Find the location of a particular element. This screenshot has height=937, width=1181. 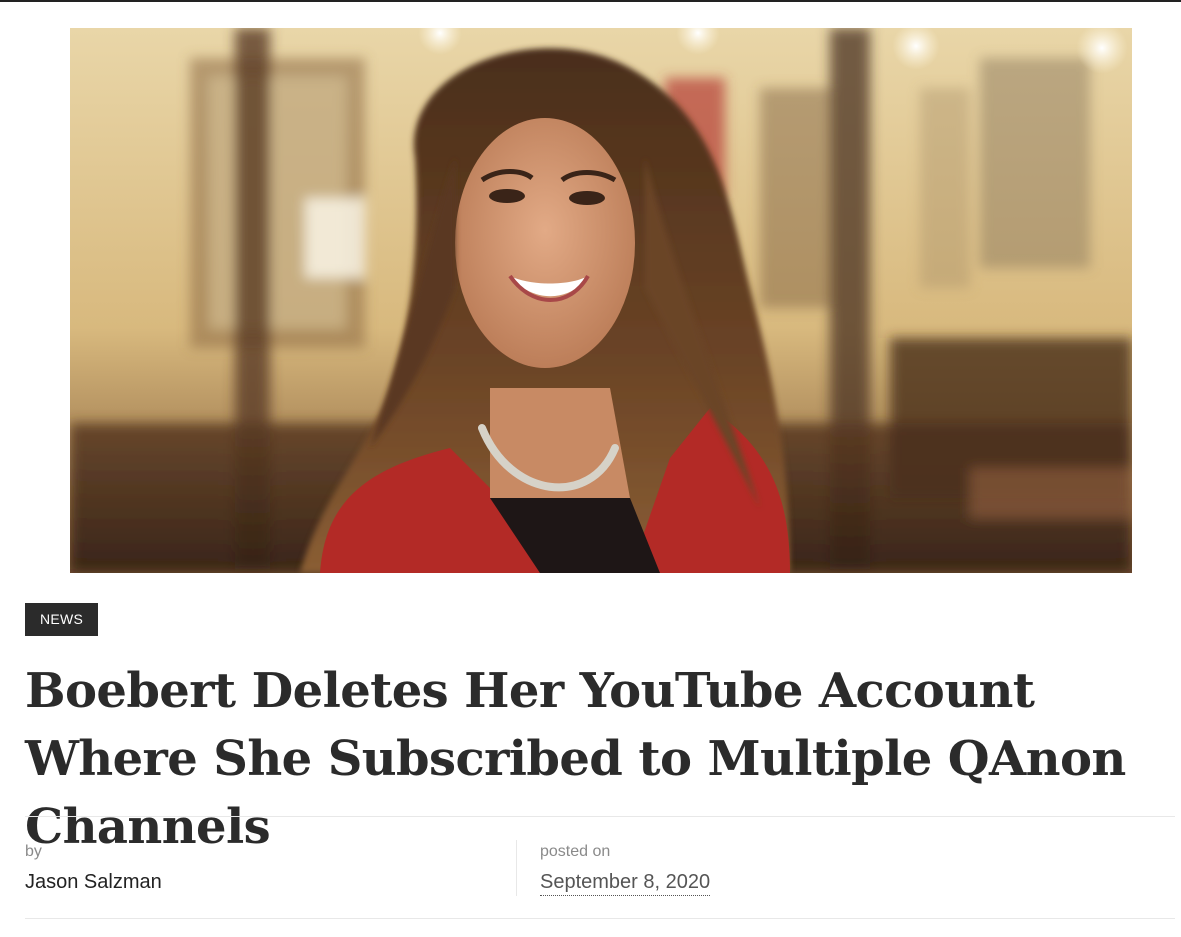

post-date-link: September 8, 2020 is located at coordinates (625, 882).